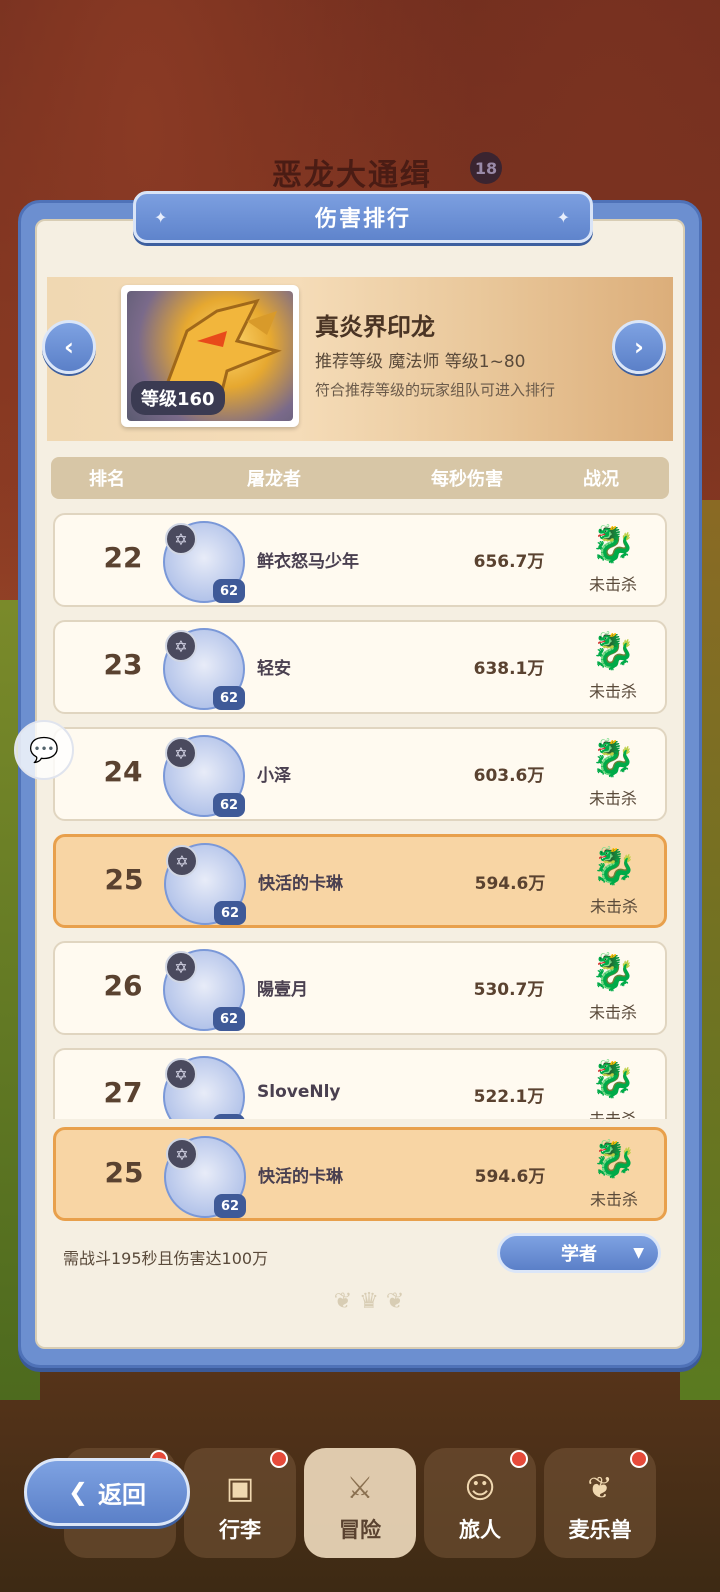 The width and height of the screenshot is (720, 1592). I want to click on caret-down-icon: ▼, so click(638, 1253).